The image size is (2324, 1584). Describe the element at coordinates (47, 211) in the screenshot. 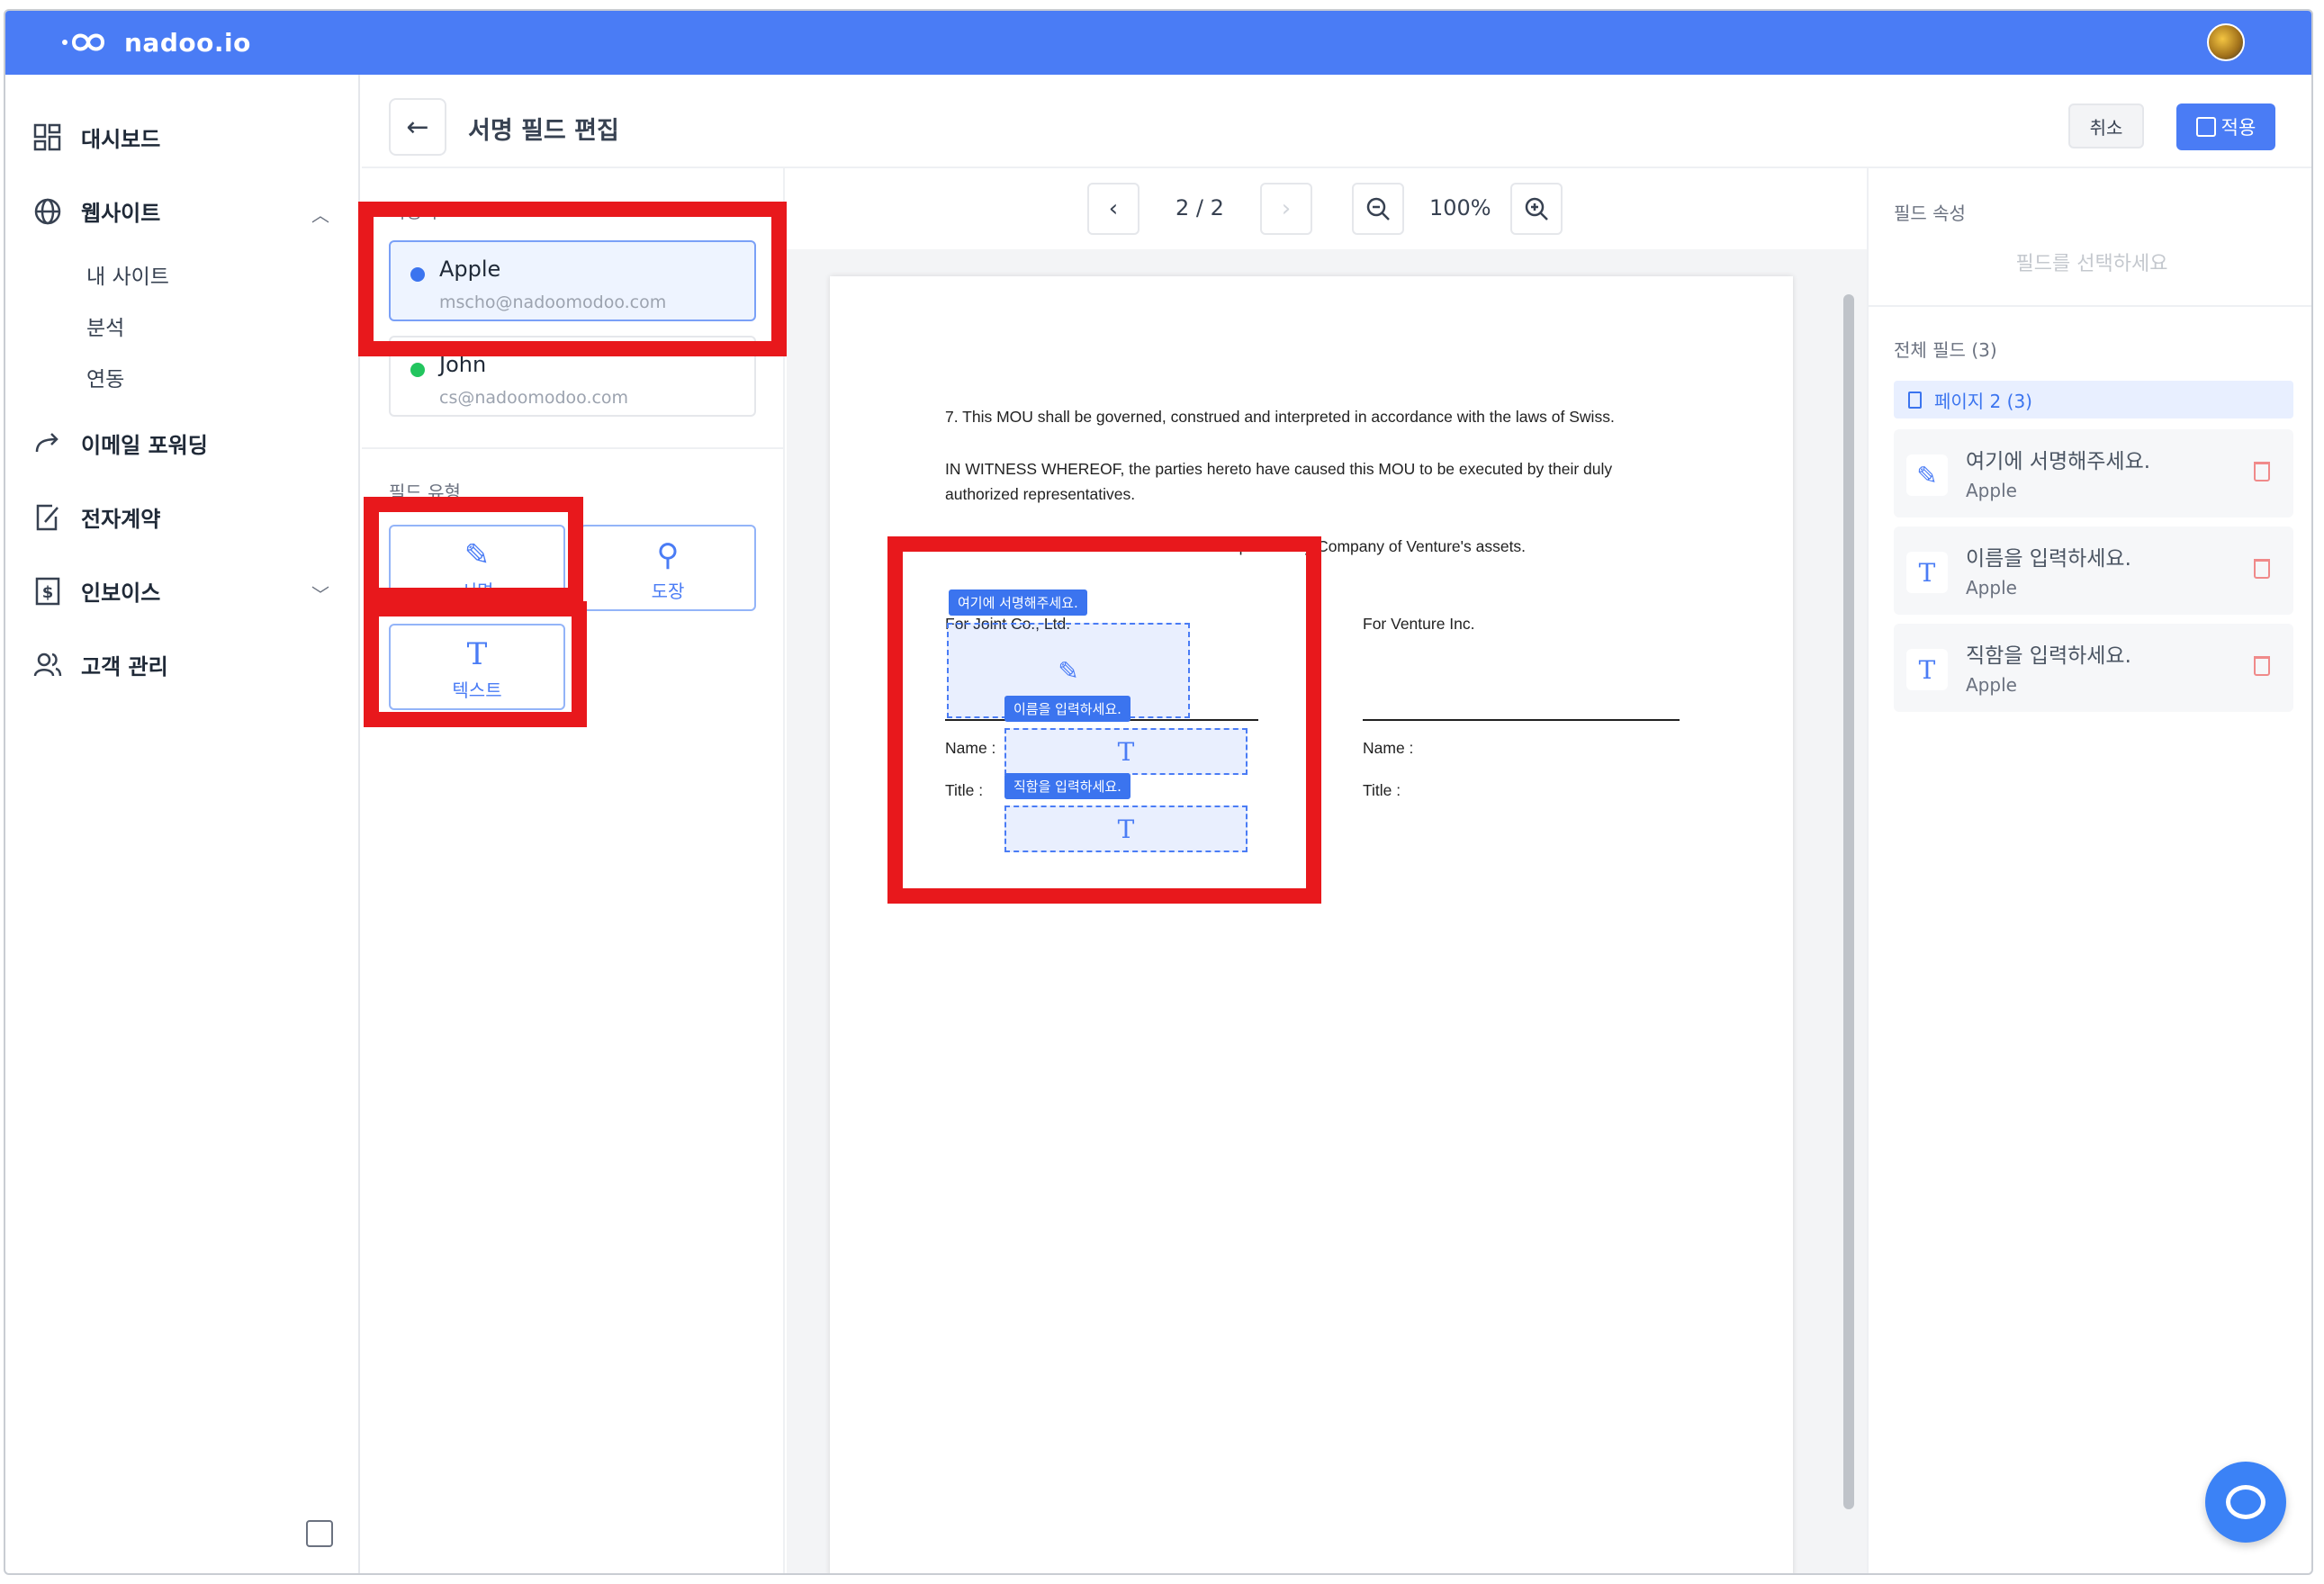

I see `globe-icon` at that location.